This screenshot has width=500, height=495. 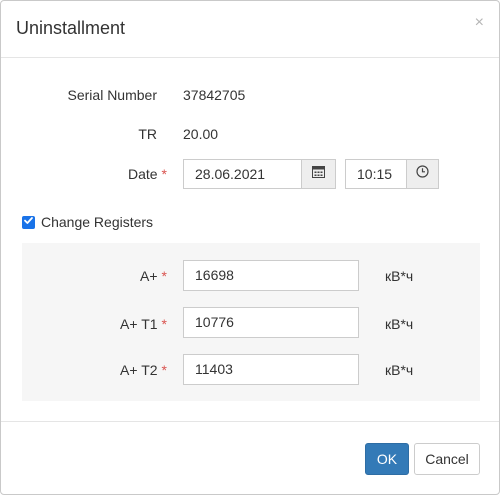 I want to click on footer-divider, so click(x=250, y=421).